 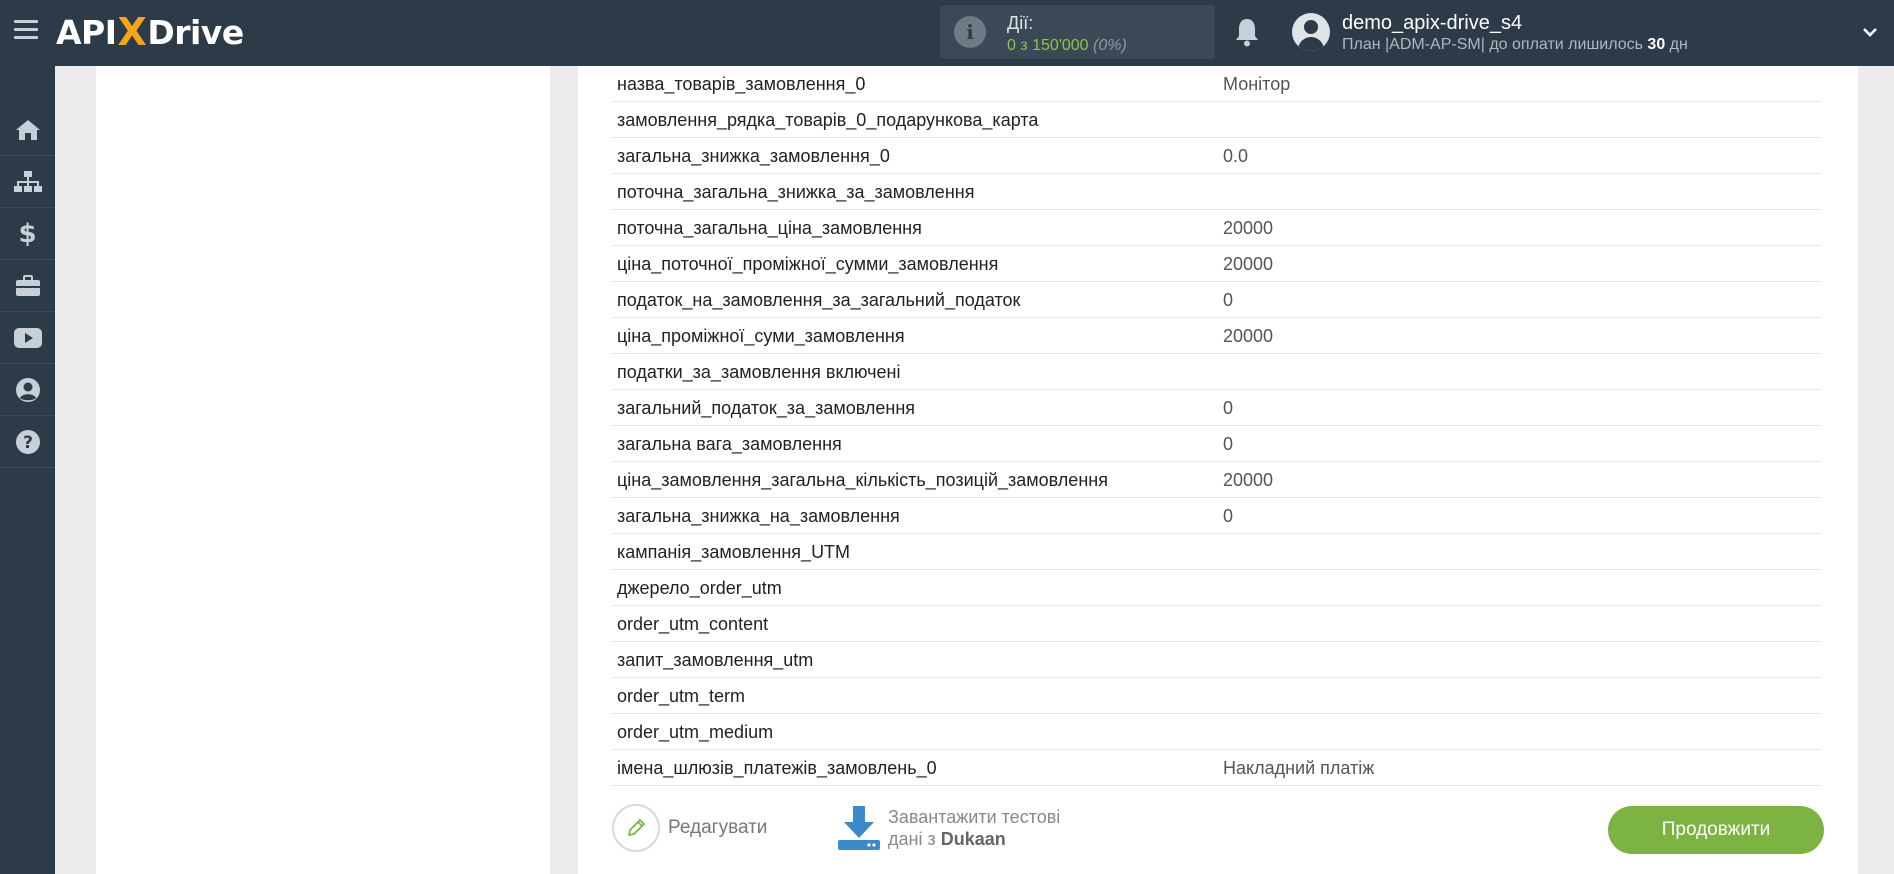 I want to click on table-row: order_utm_medium, so click(x=1217, y=732).